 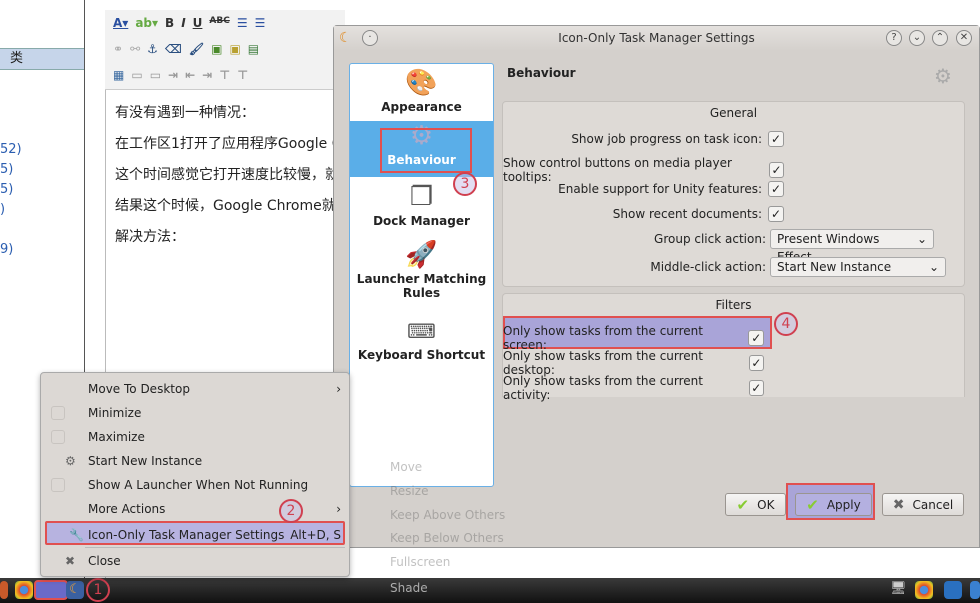 What do you see at coordinates (733, 305) in the screenshot?
I see `group-title: Filters` at bounding box center [733, 305].